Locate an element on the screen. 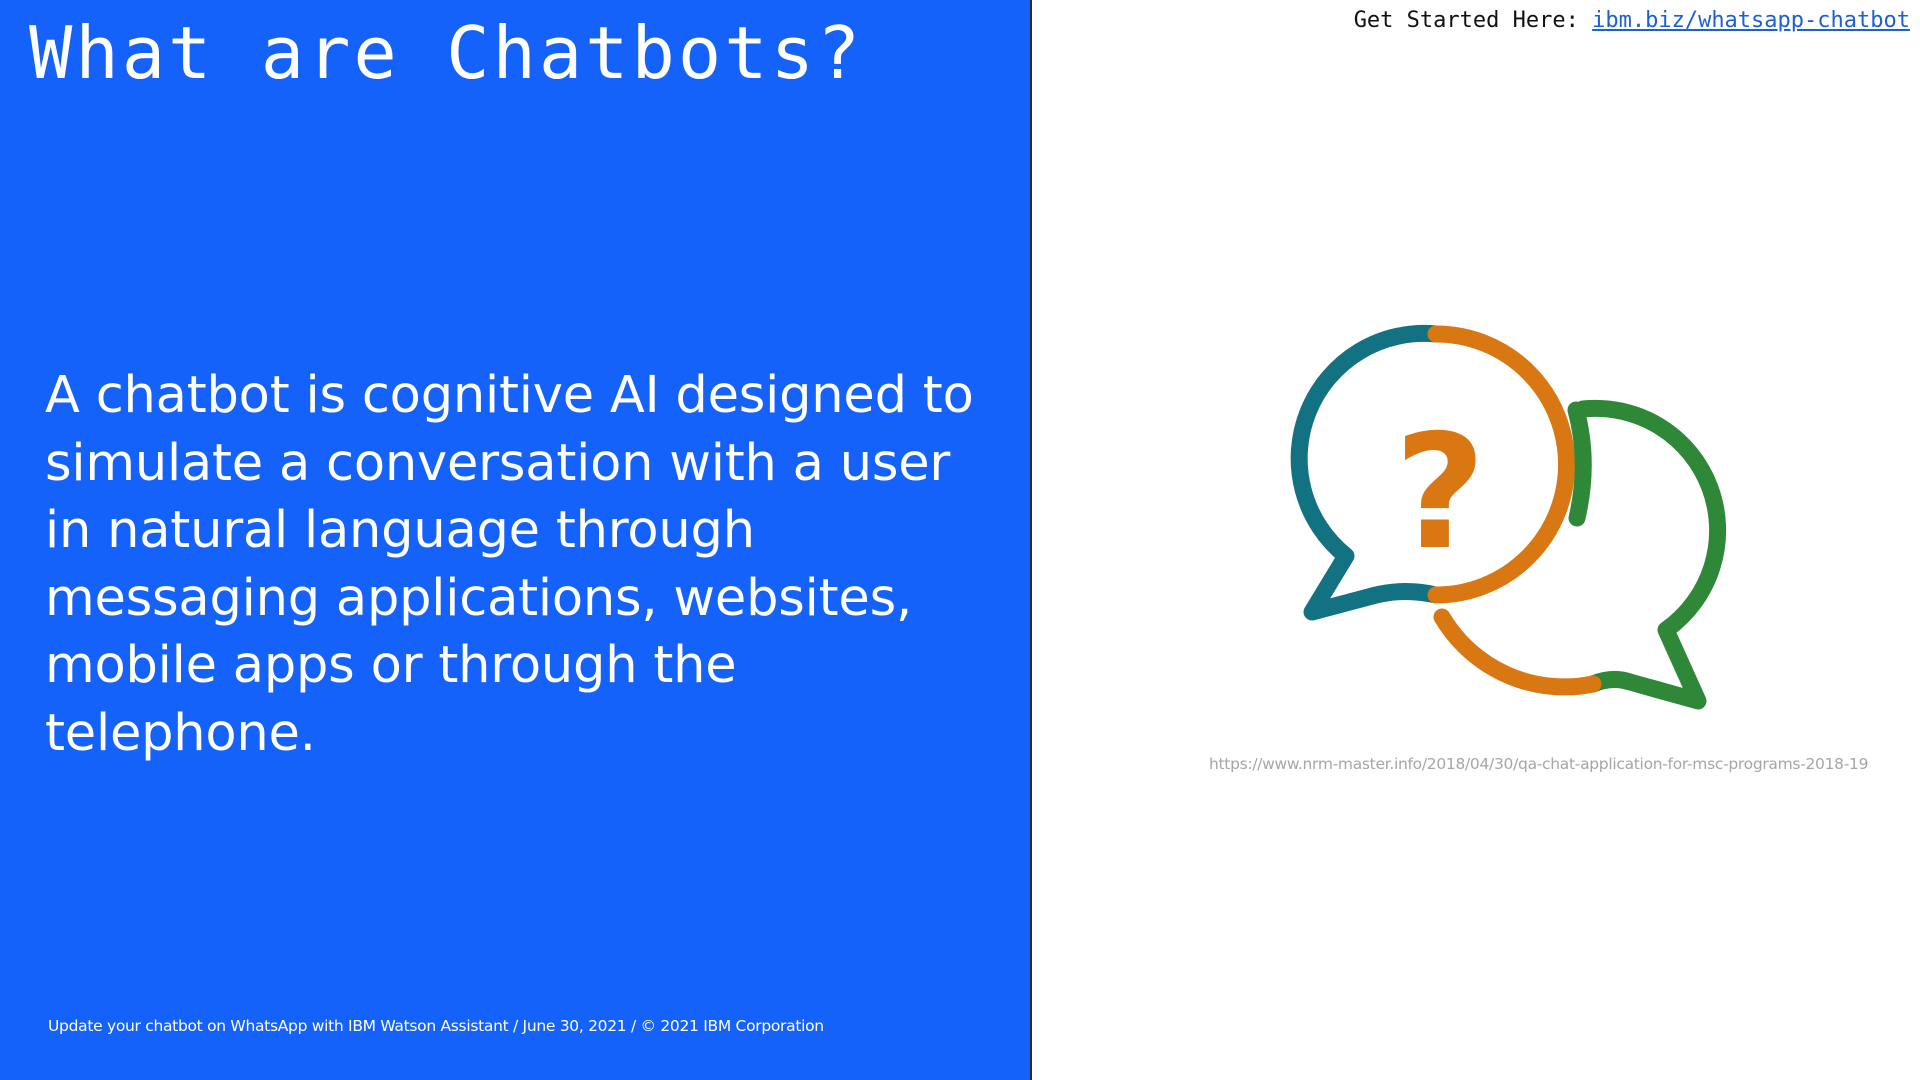 This screenshot has height=1080, width=1920. get-started-link: ibm.biz/whatsapp-chatbot is located at coordinates (1751, 20).